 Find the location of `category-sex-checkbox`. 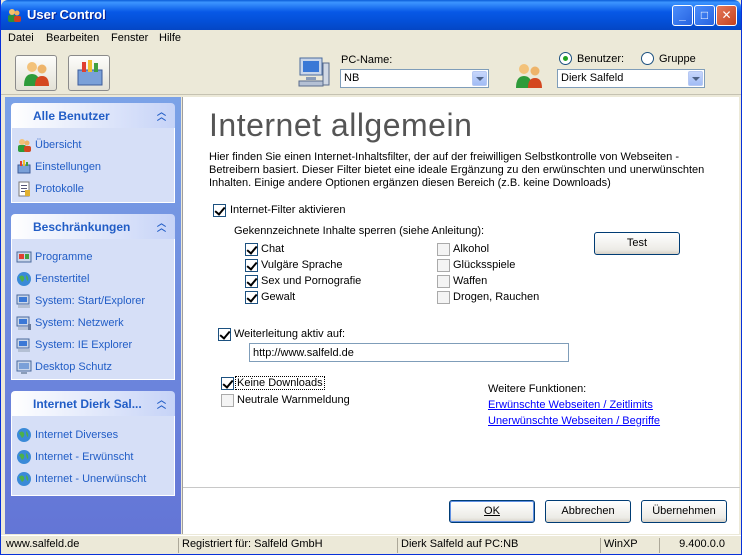

category-sex-checkbox is located at coordinates (251, 281).